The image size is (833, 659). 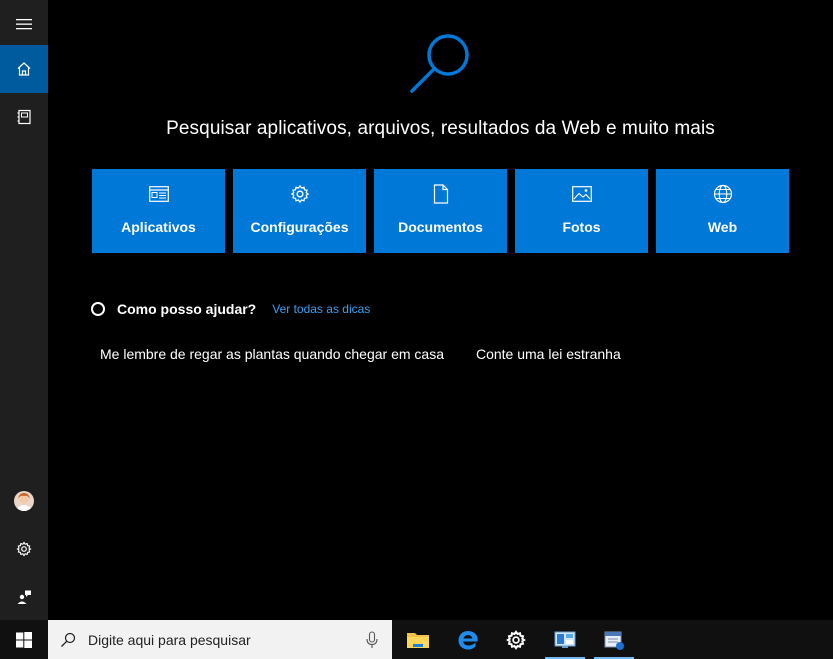 I want to click on account-button, so click(x=24, y=501).